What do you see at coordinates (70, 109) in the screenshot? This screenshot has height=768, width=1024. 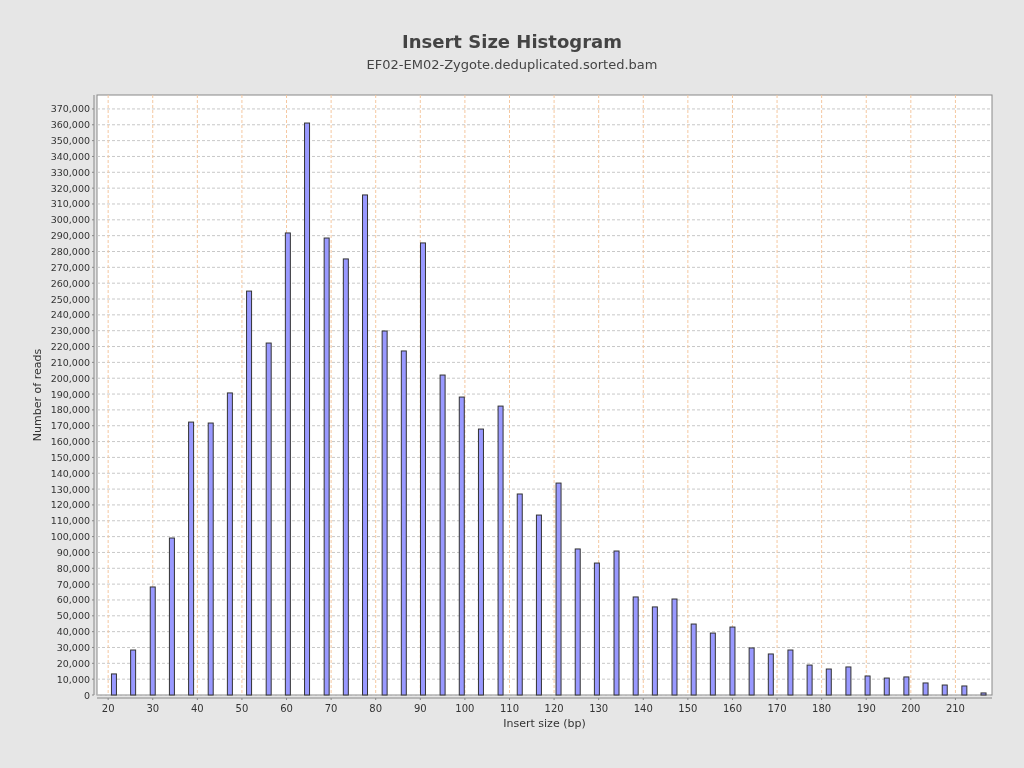 I see `axis-tick-label: 370,000` at bounding box center [70, 109].